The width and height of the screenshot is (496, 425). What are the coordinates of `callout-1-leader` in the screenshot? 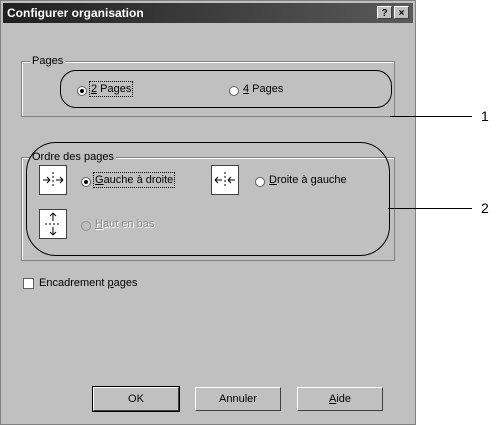 It's located at (431, 116).